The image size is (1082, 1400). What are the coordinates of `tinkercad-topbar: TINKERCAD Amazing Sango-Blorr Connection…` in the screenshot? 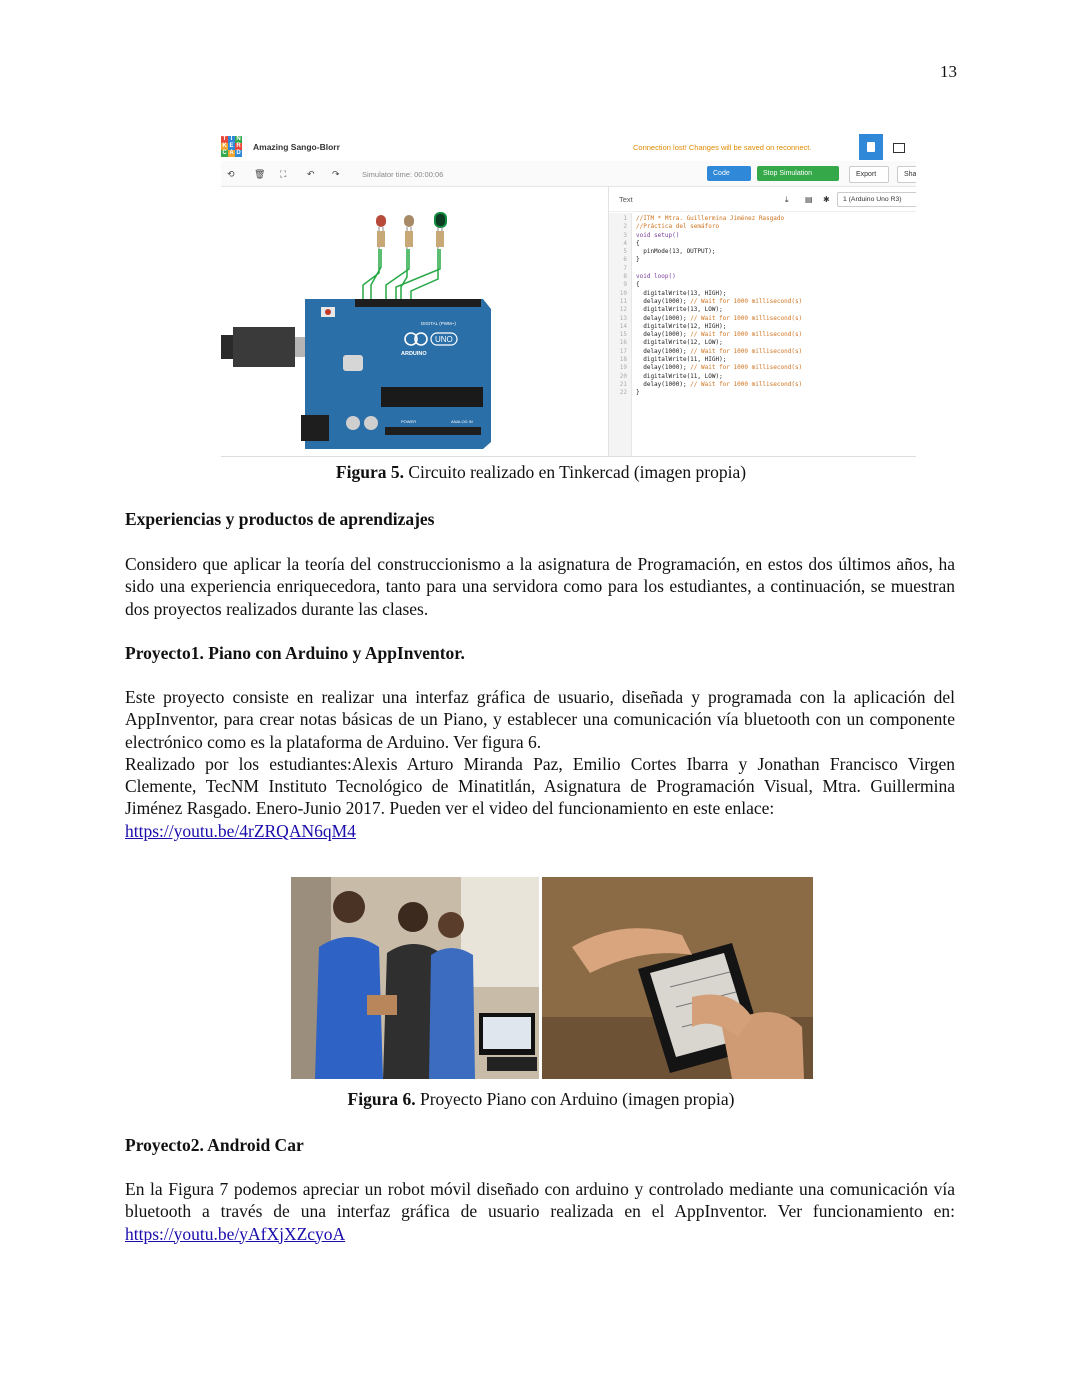 It's located at (568, 148).